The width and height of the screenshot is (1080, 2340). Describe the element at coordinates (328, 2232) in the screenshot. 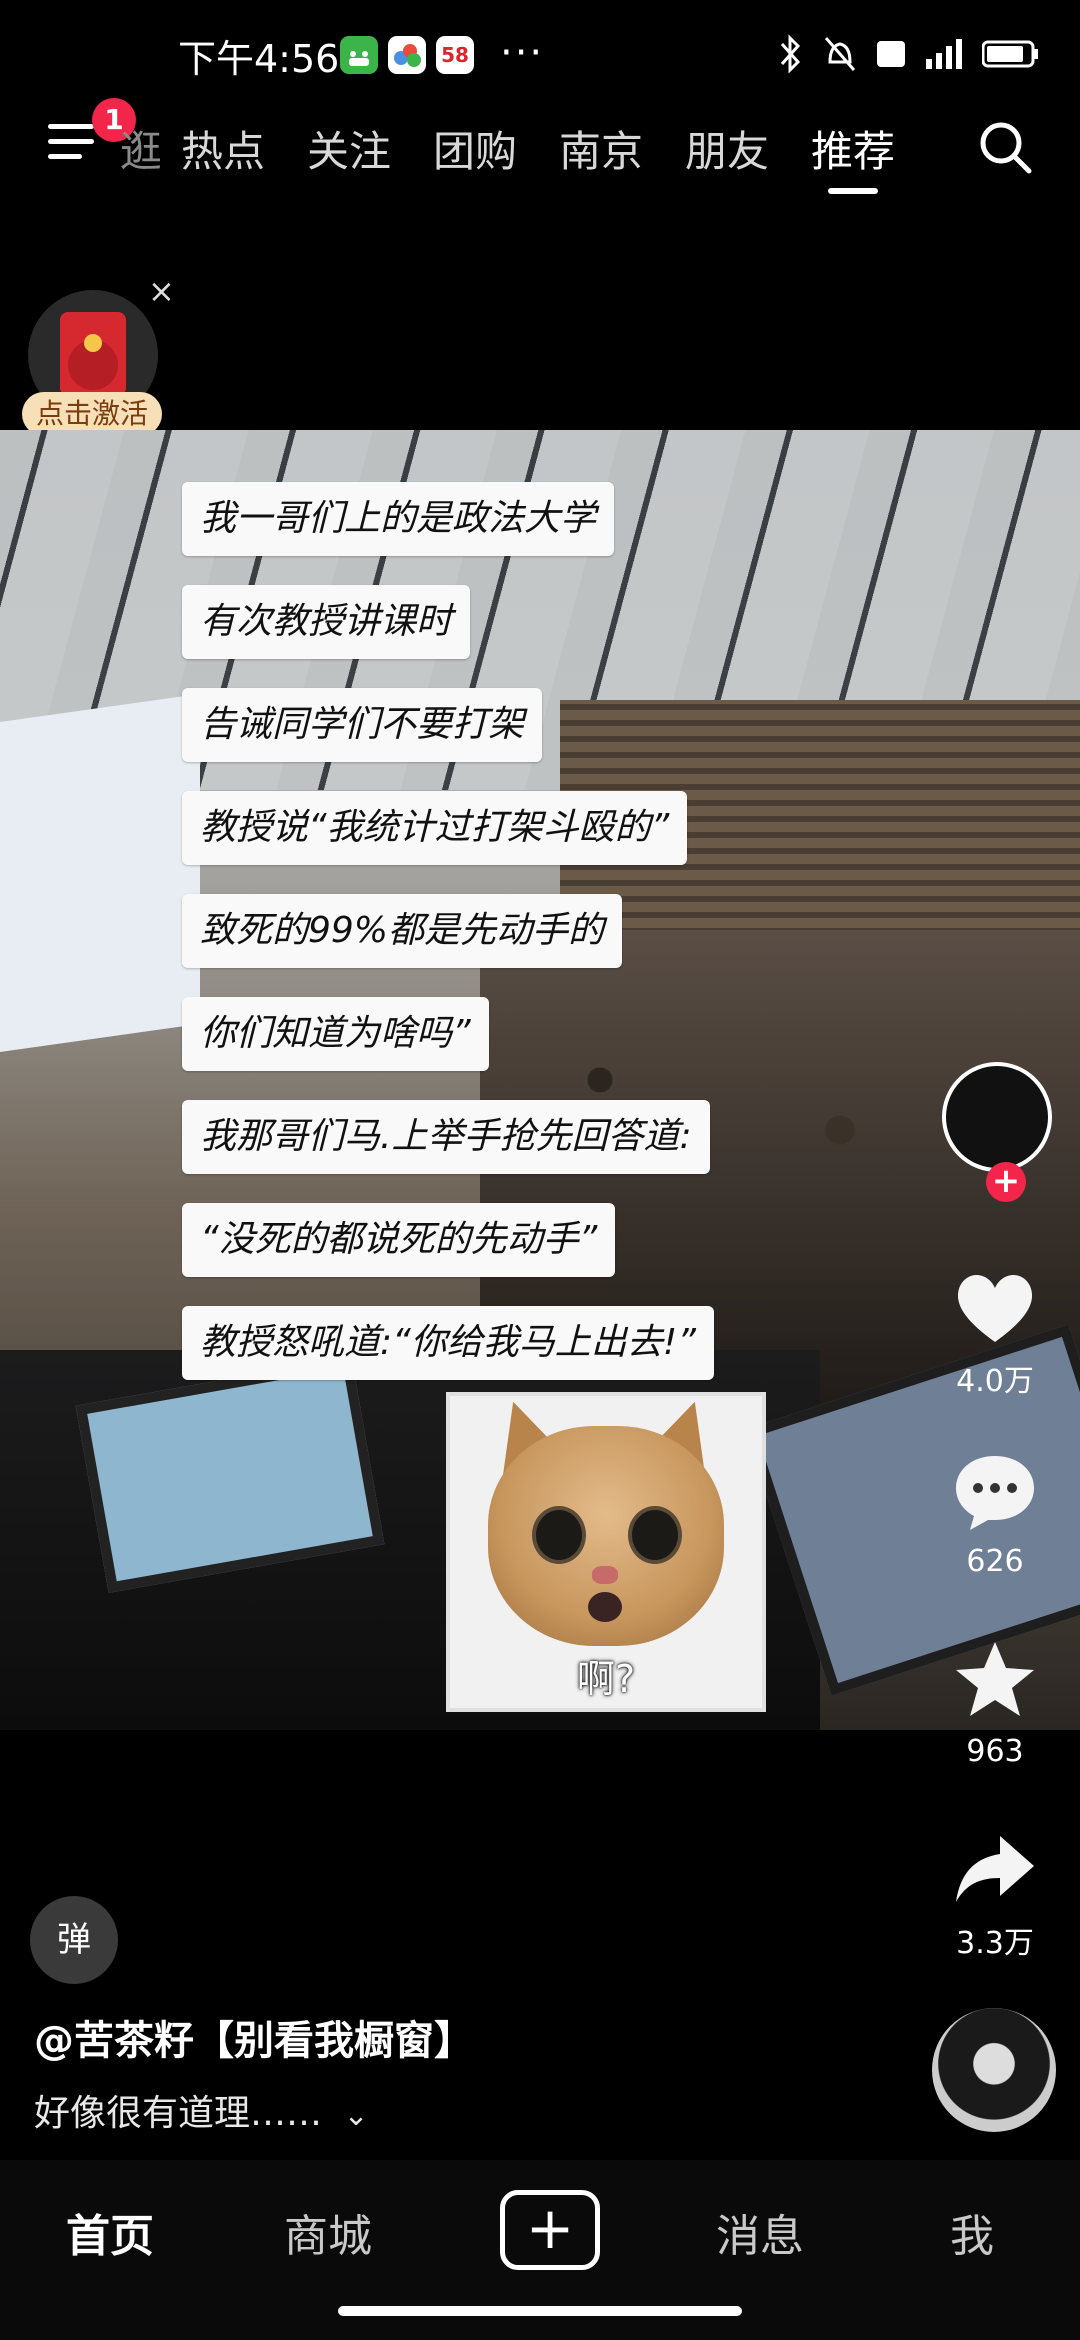

I see `nav-mall: 商城` at that location.